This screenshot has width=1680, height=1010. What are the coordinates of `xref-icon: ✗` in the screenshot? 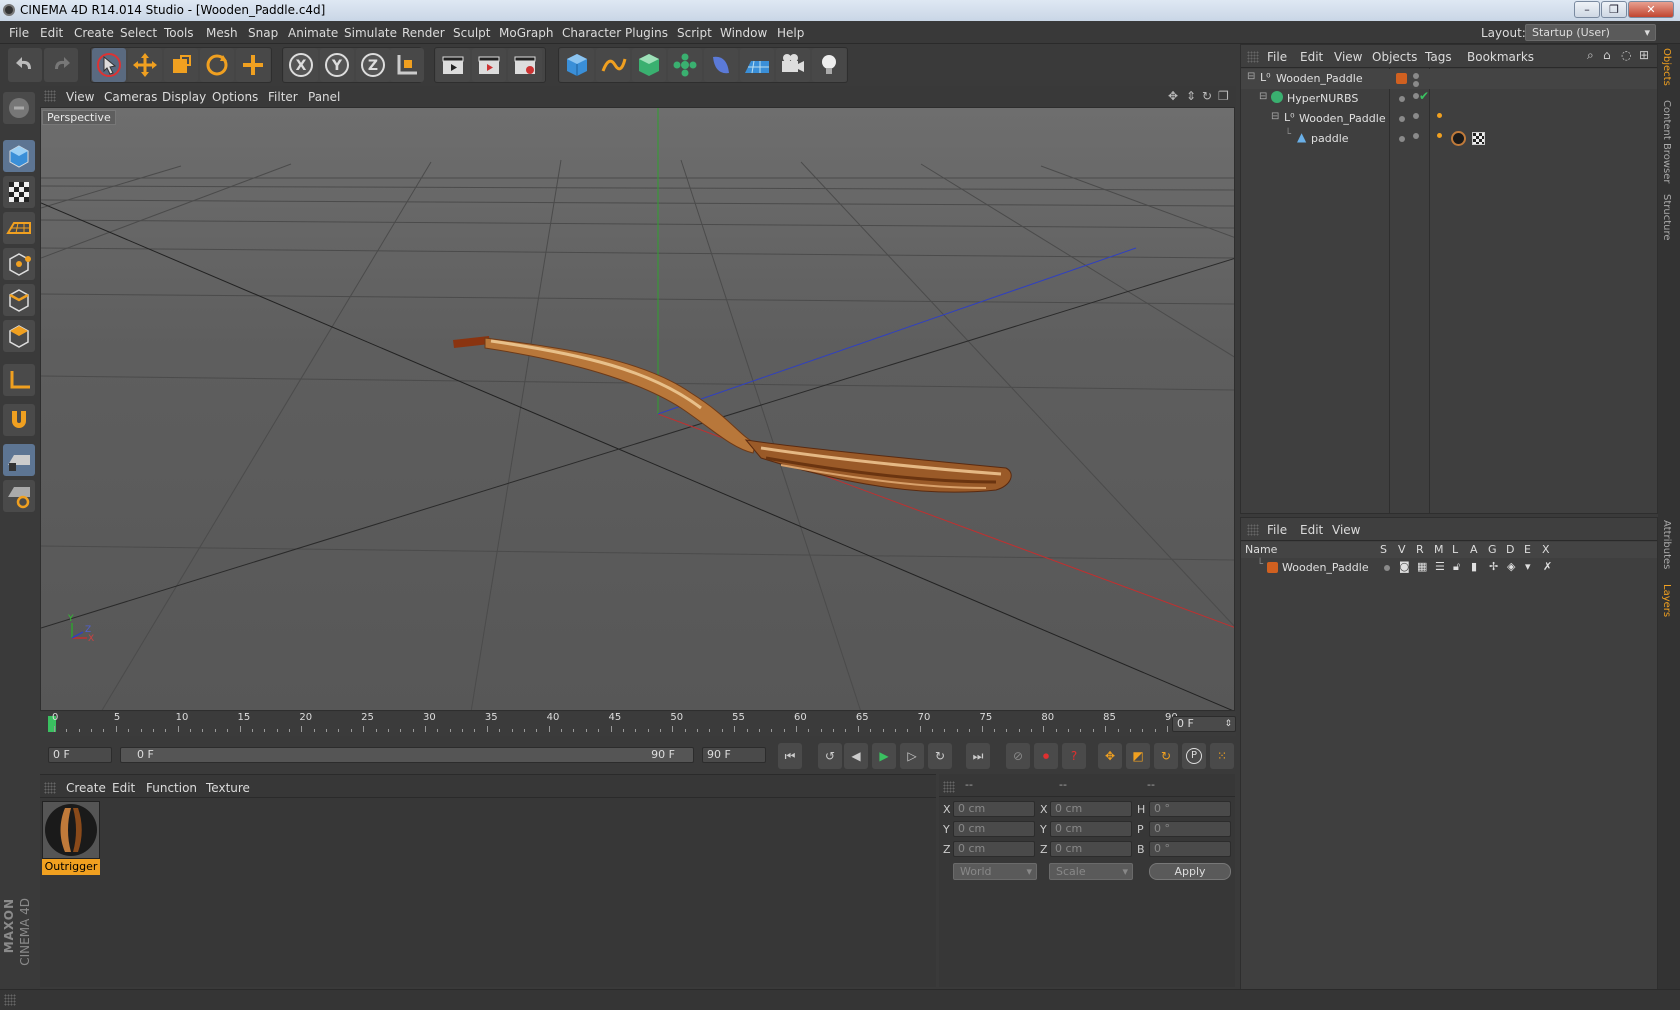 It's located at (1547, 566).